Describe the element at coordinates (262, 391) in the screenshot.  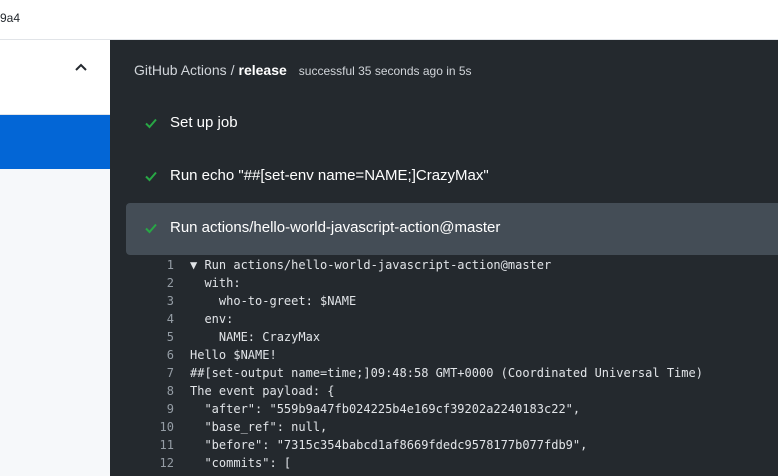
I see `log-text: The event payload: {` at that location.